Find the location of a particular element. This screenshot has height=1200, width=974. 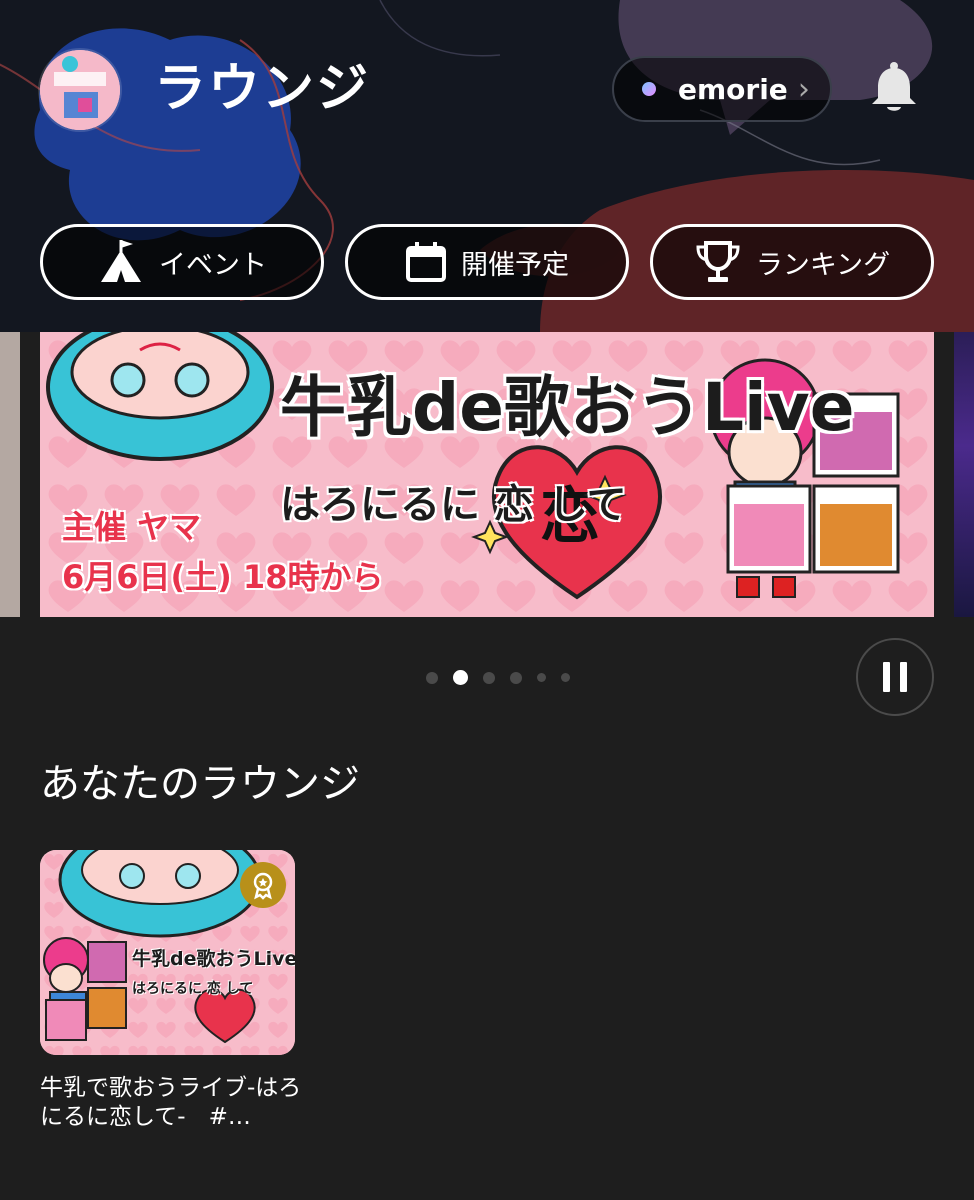

emorie-label: emorie is located at coordinates (733, 89).